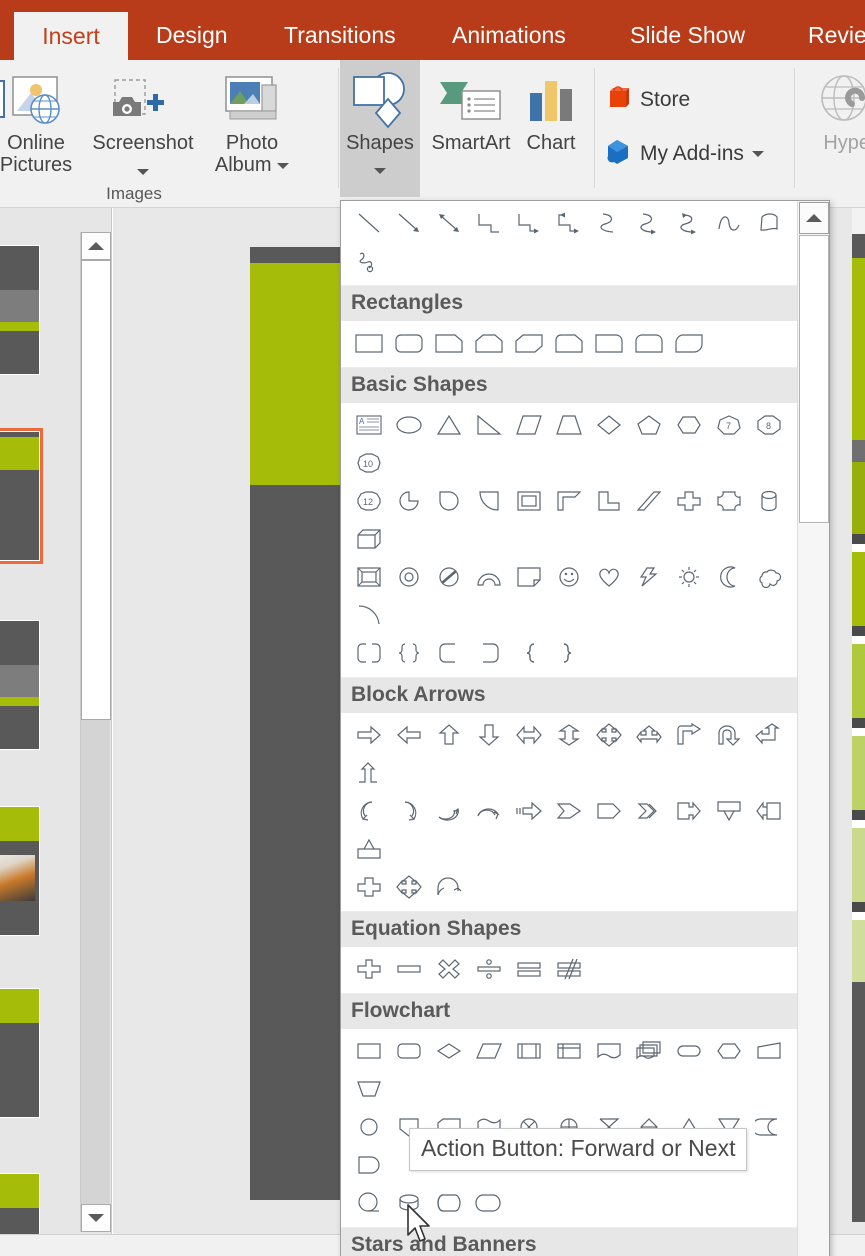  I want to click on shape-left-up-arrow, so click(769, 735).